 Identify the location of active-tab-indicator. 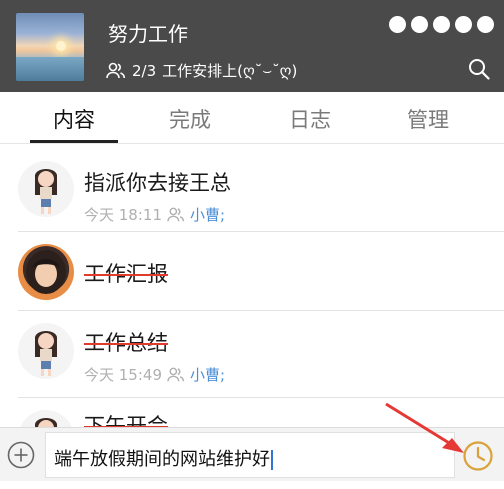
(74, 141).